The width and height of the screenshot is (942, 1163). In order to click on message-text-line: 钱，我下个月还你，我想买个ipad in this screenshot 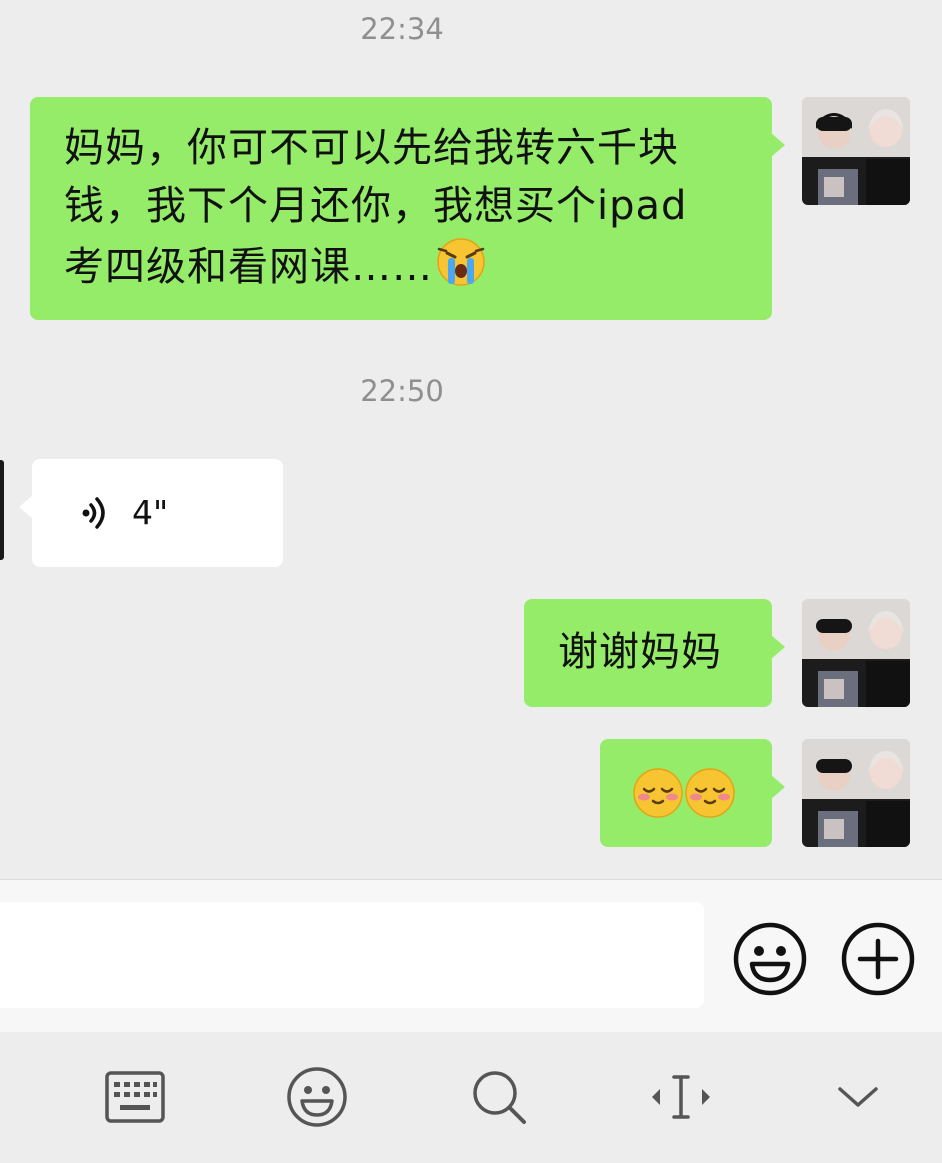, I will do `click(376, 206)`.